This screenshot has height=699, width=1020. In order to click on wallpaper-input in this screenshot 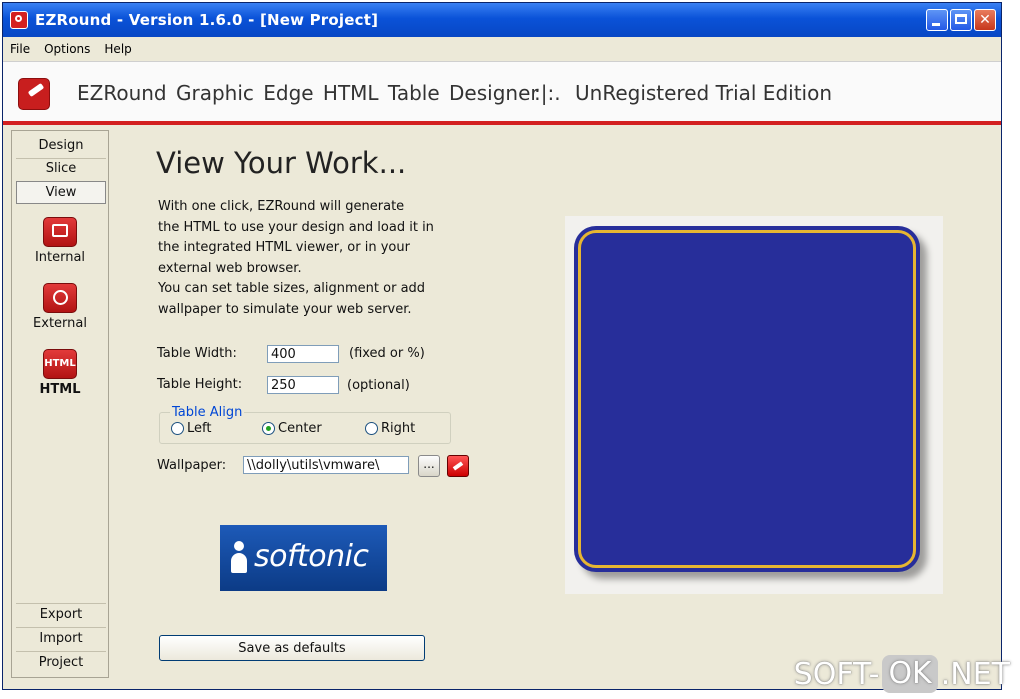, I will do `click(326, 465)`.